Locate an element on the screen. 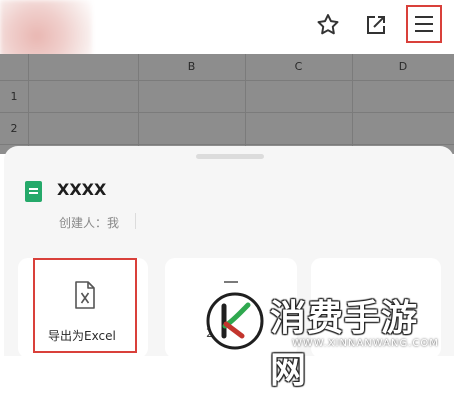  sheet-file-icon is located at coordinates (33, 191).